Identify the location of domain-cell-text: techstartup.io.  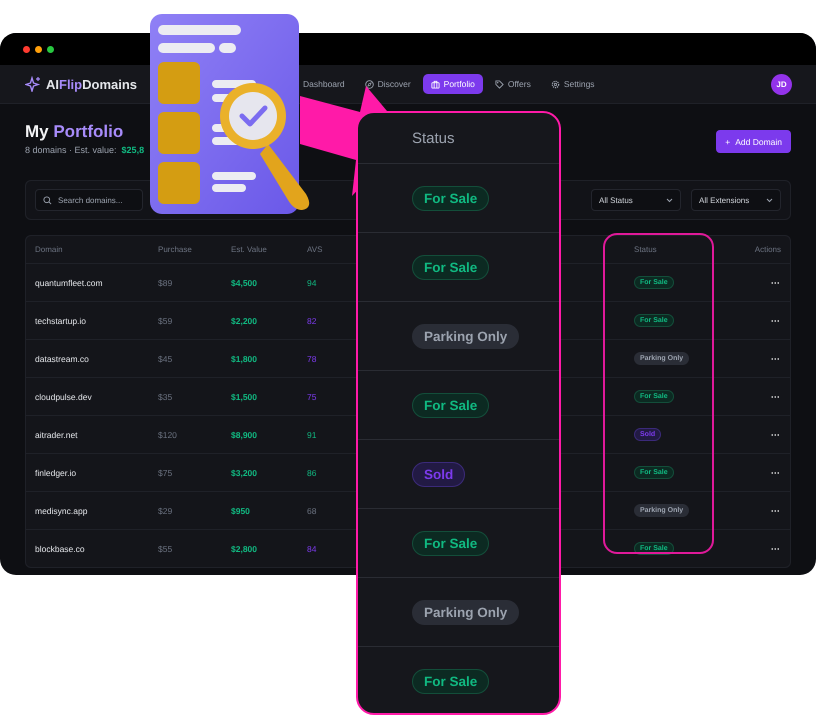
(61, 321).